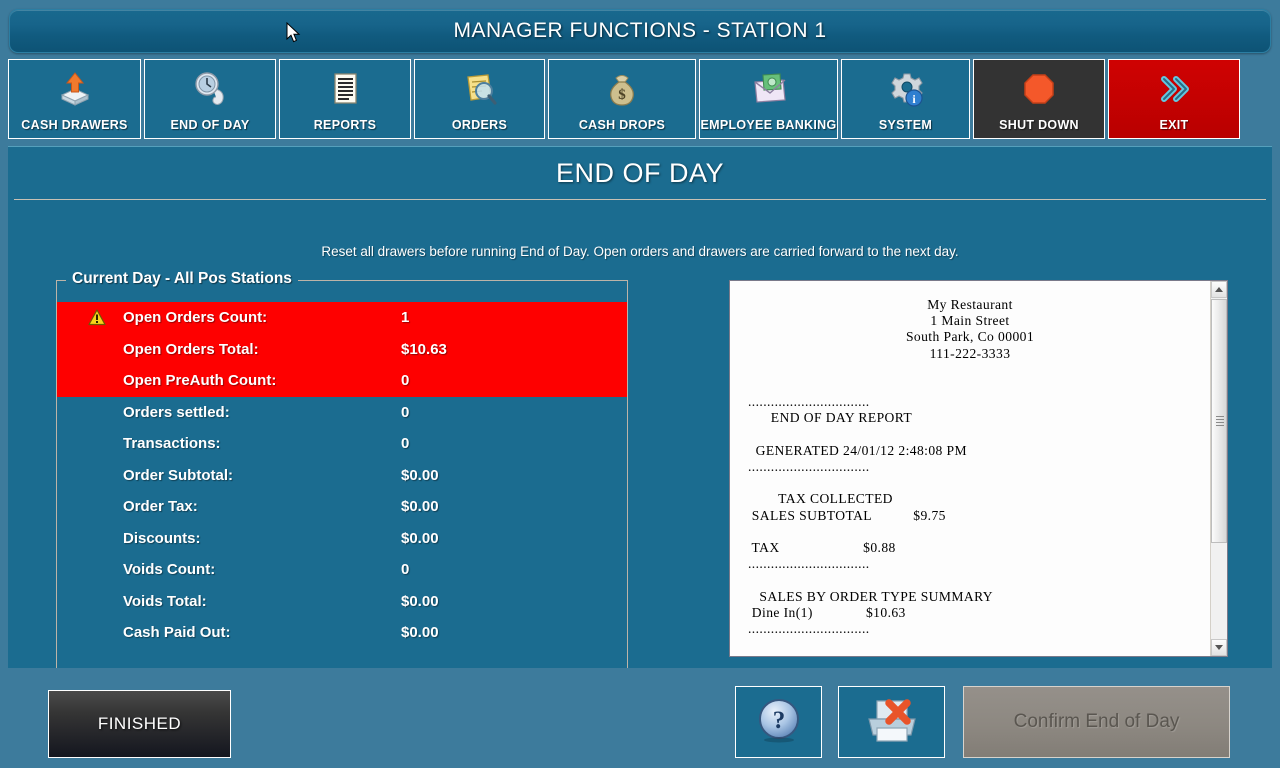 This screenshot has height=768, width=1280. I want to click on help-button: ?, so click(778, 722).